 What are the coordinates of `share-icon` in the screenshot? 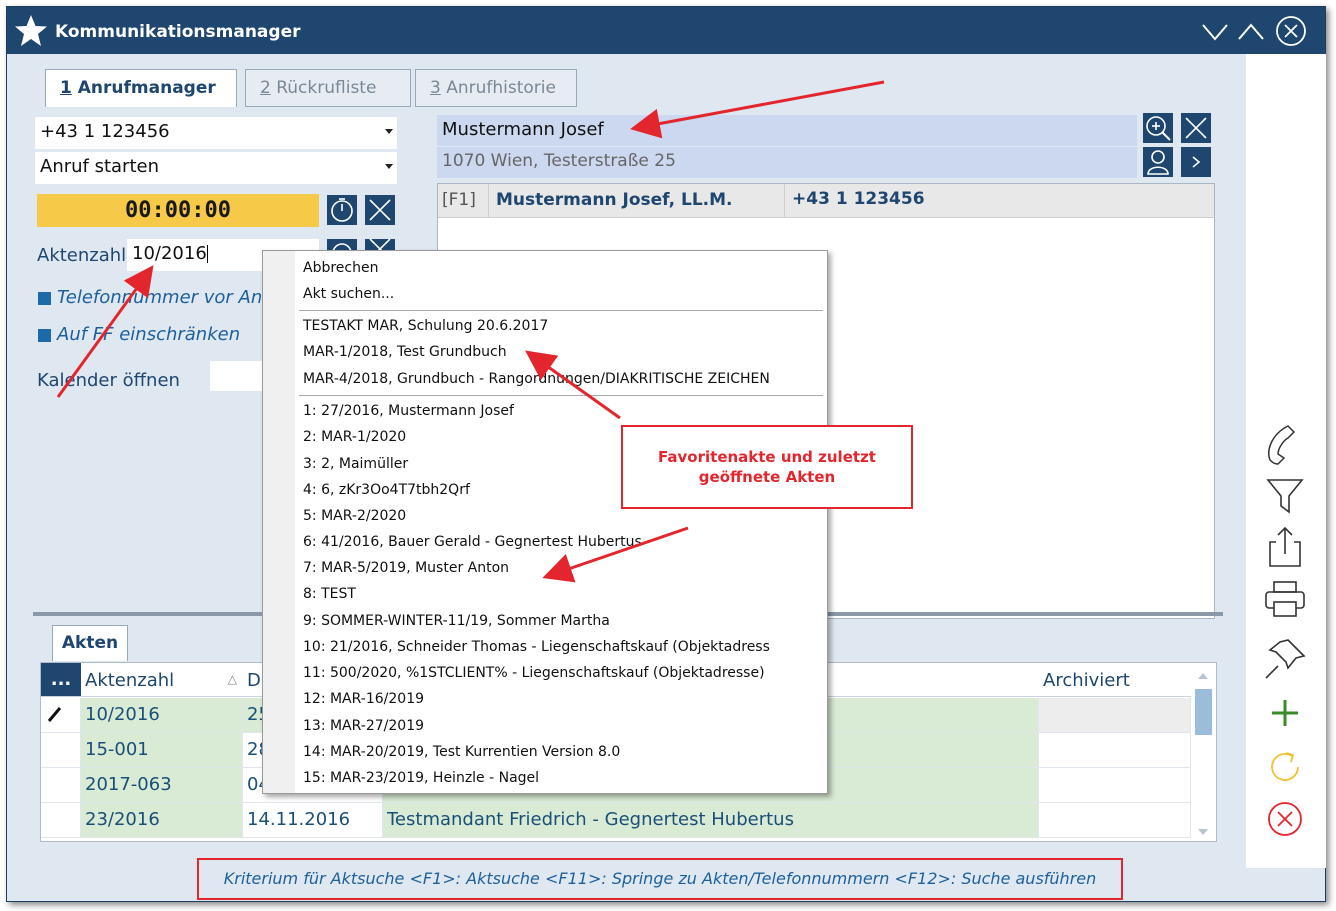 It's located at (1285, 547).